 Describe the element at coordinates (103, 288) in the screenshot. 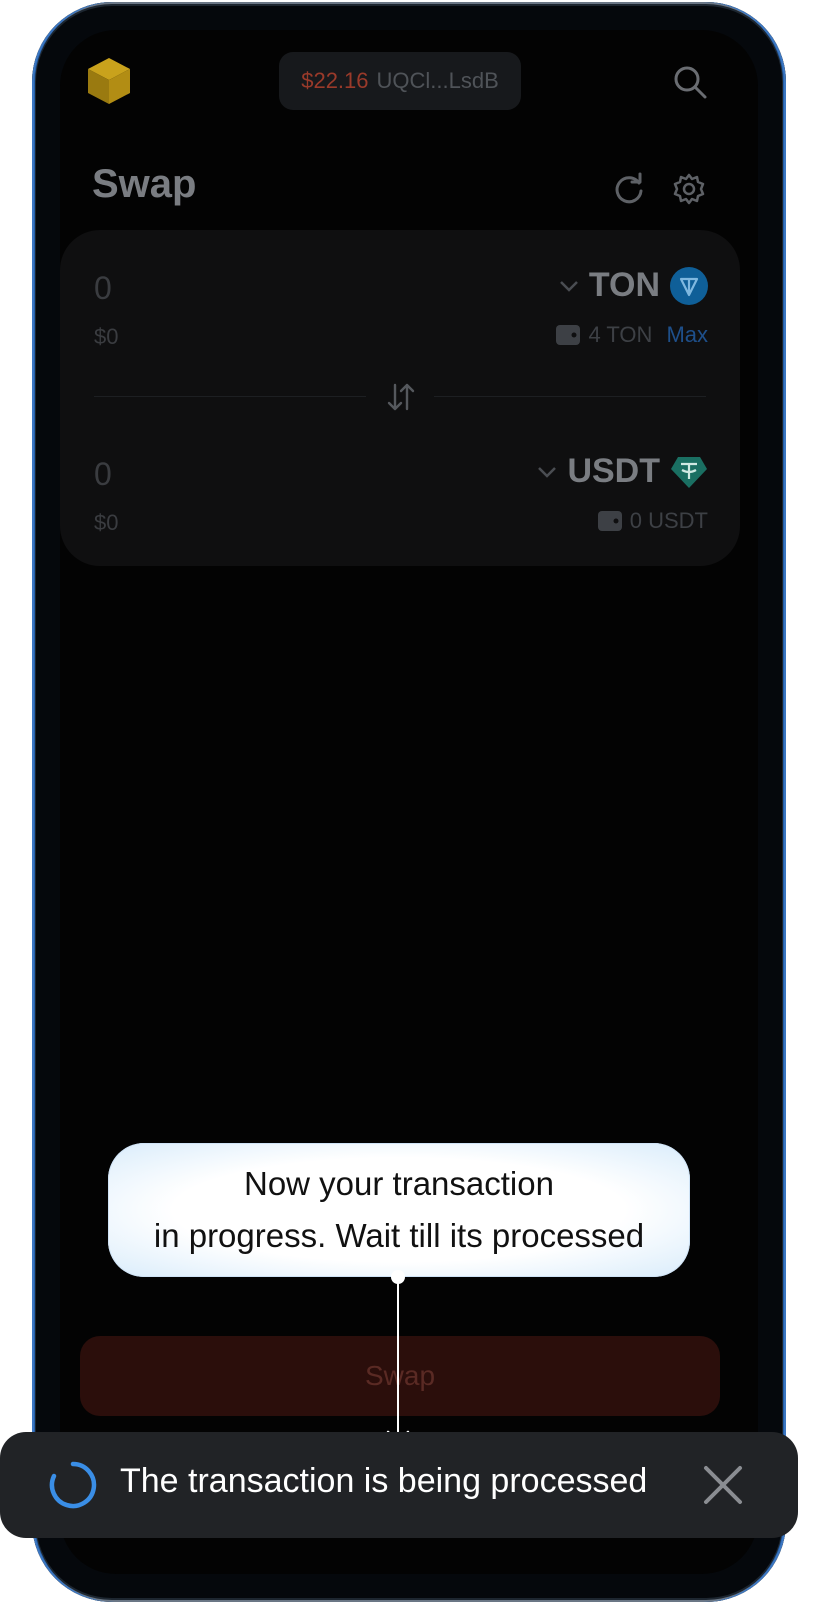

I see `from-amount-input: 0` at that location.